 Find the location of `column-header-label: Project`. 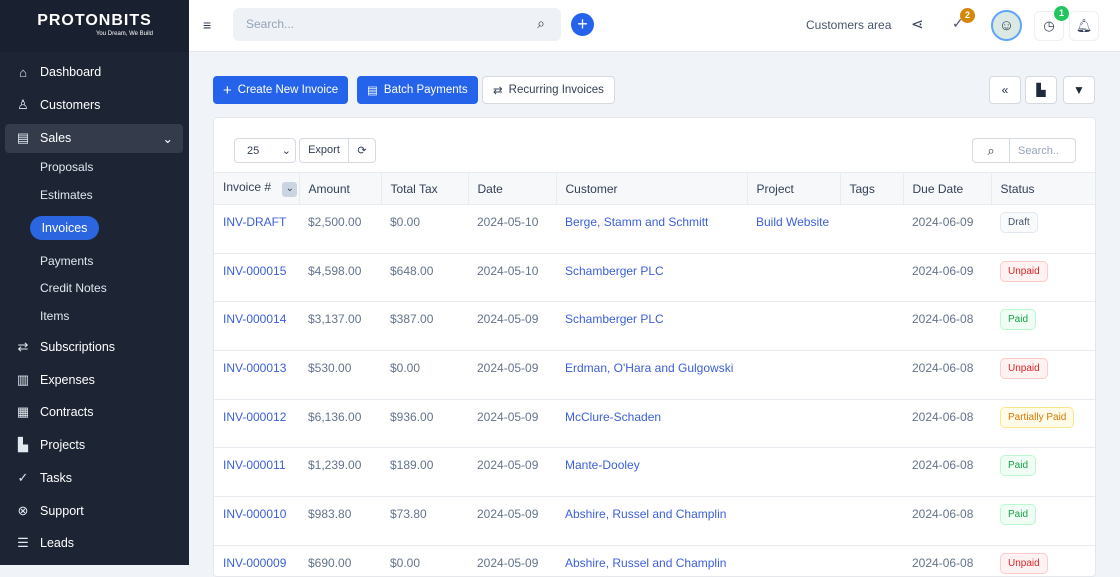

column-header-label: Project is located at coordinates (775, 188).